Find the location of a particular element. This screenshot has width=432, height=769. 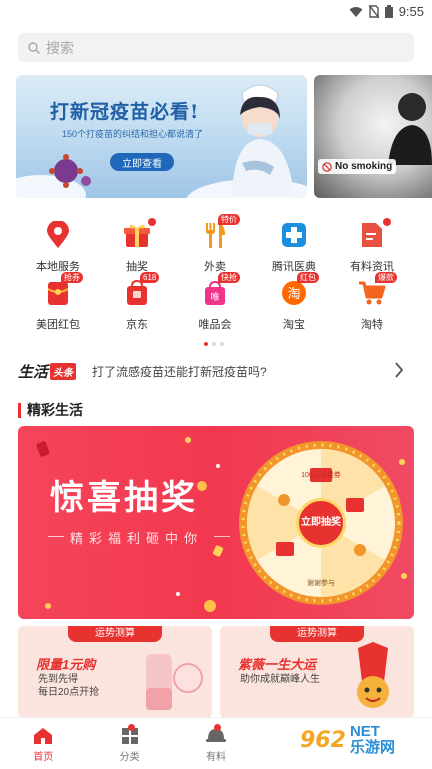

grid-item-meituan-redpacket: 抢券 美团红包 is located at coordinates (58, 305).